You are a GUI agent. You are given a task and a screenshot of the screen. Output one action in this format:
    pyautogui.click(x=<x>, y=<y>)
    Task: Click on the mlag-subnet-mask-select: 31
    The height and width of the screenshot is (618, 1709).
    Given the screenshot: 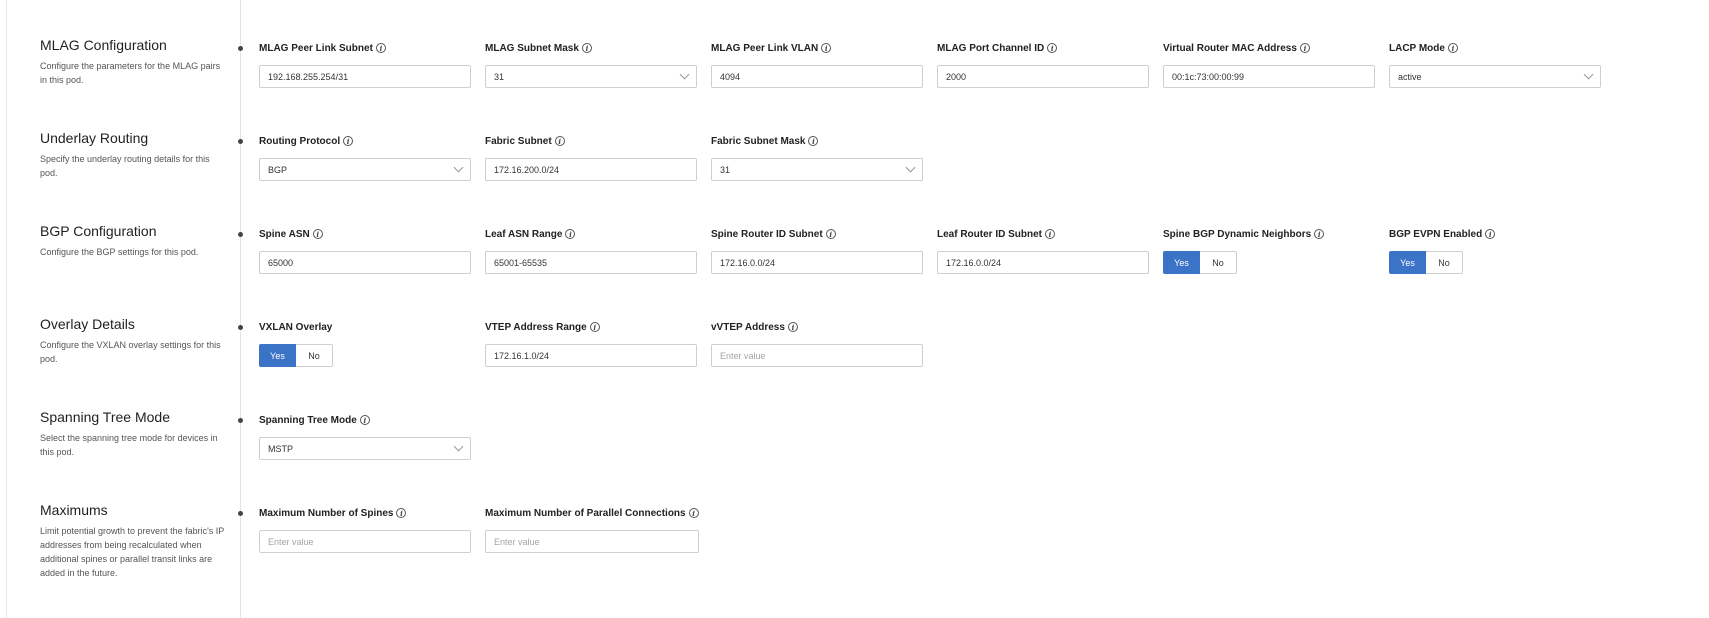 What is the action you would take?
    pyautogui.click(x=591, y=76)
    